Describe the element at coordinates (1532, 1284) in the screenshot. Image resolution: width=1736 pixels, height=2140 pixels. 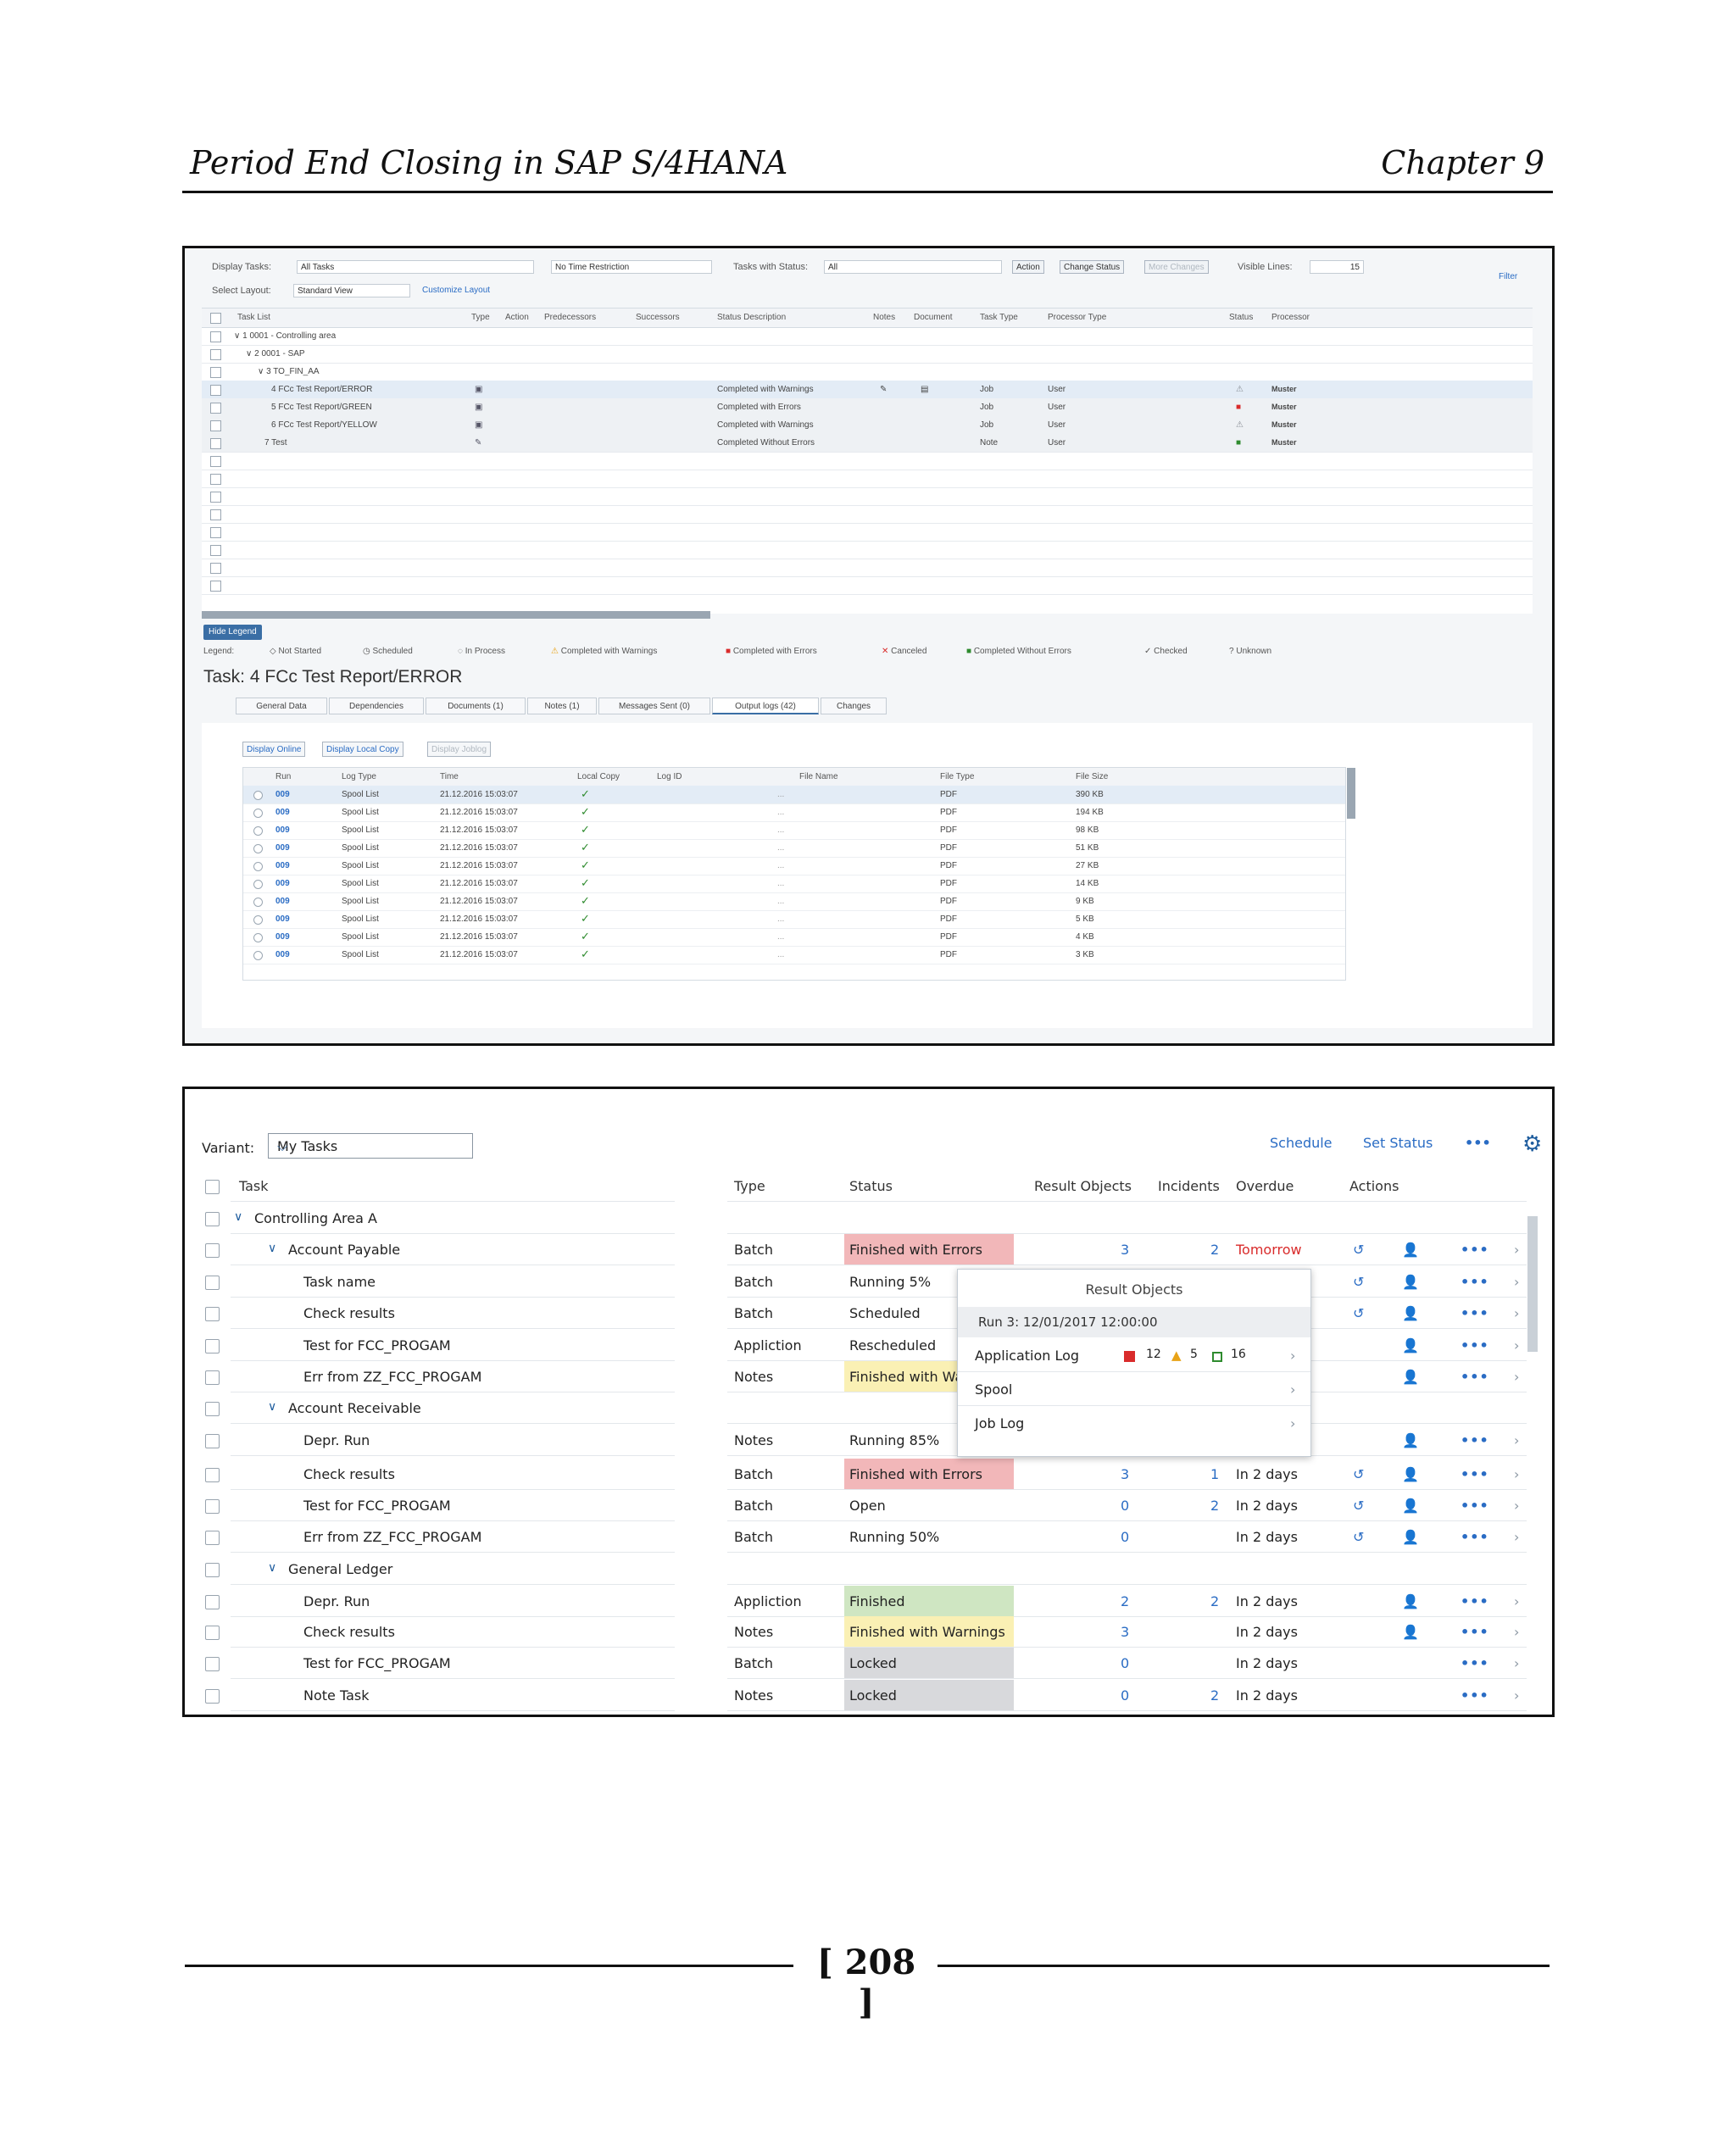
I see `task-table-scrollbar` at that location.